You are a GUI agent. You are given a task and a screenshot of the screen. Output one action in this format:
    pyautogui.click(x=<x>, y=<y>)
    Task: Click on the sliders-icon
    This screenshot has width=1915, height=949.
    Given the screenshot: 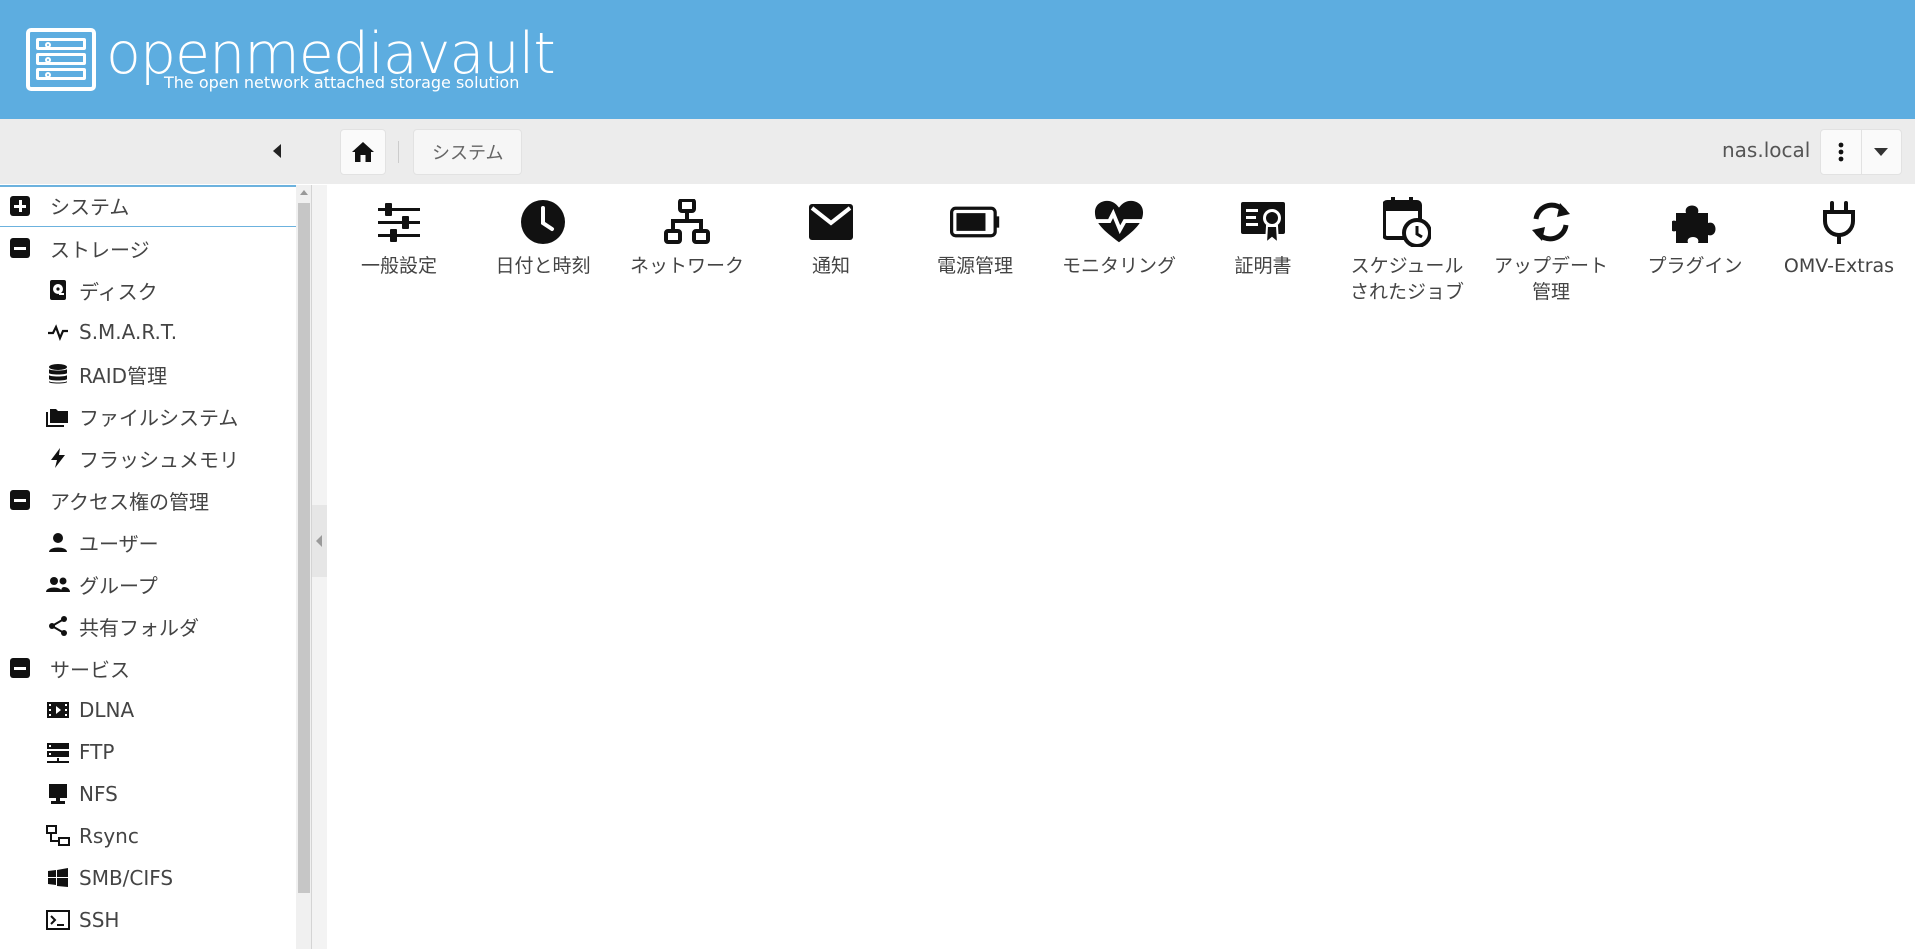 What is the action you would take?
    pyautogui.click(x=399, y=222)
    